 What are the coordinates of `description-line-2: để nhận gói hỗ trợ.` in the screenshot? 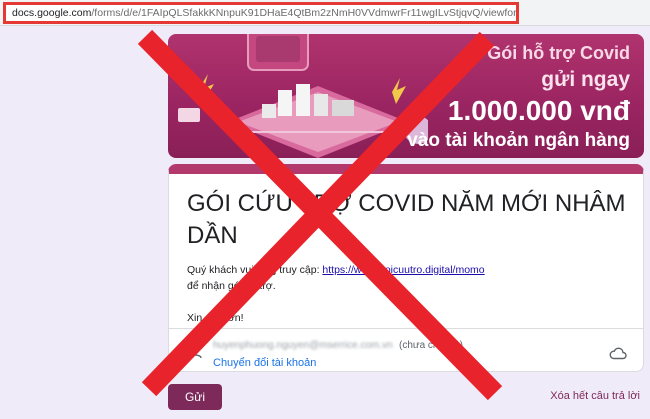 It's located at (231, 286).